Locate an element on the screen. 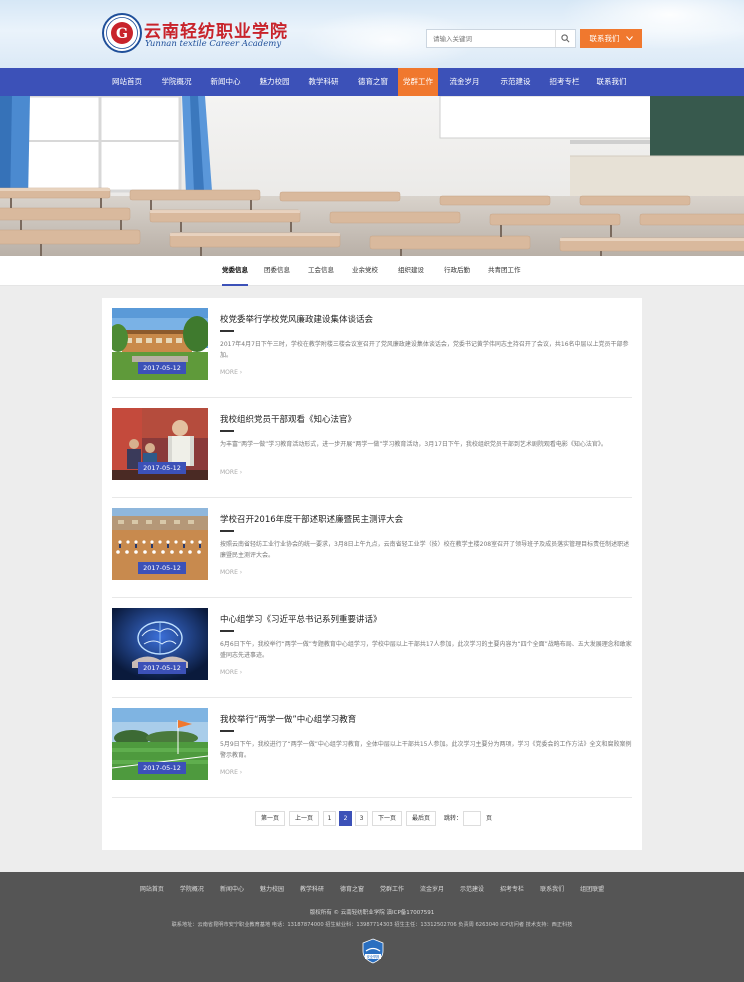  first-page-button: 第一页 is located at coordinates (270, 818).